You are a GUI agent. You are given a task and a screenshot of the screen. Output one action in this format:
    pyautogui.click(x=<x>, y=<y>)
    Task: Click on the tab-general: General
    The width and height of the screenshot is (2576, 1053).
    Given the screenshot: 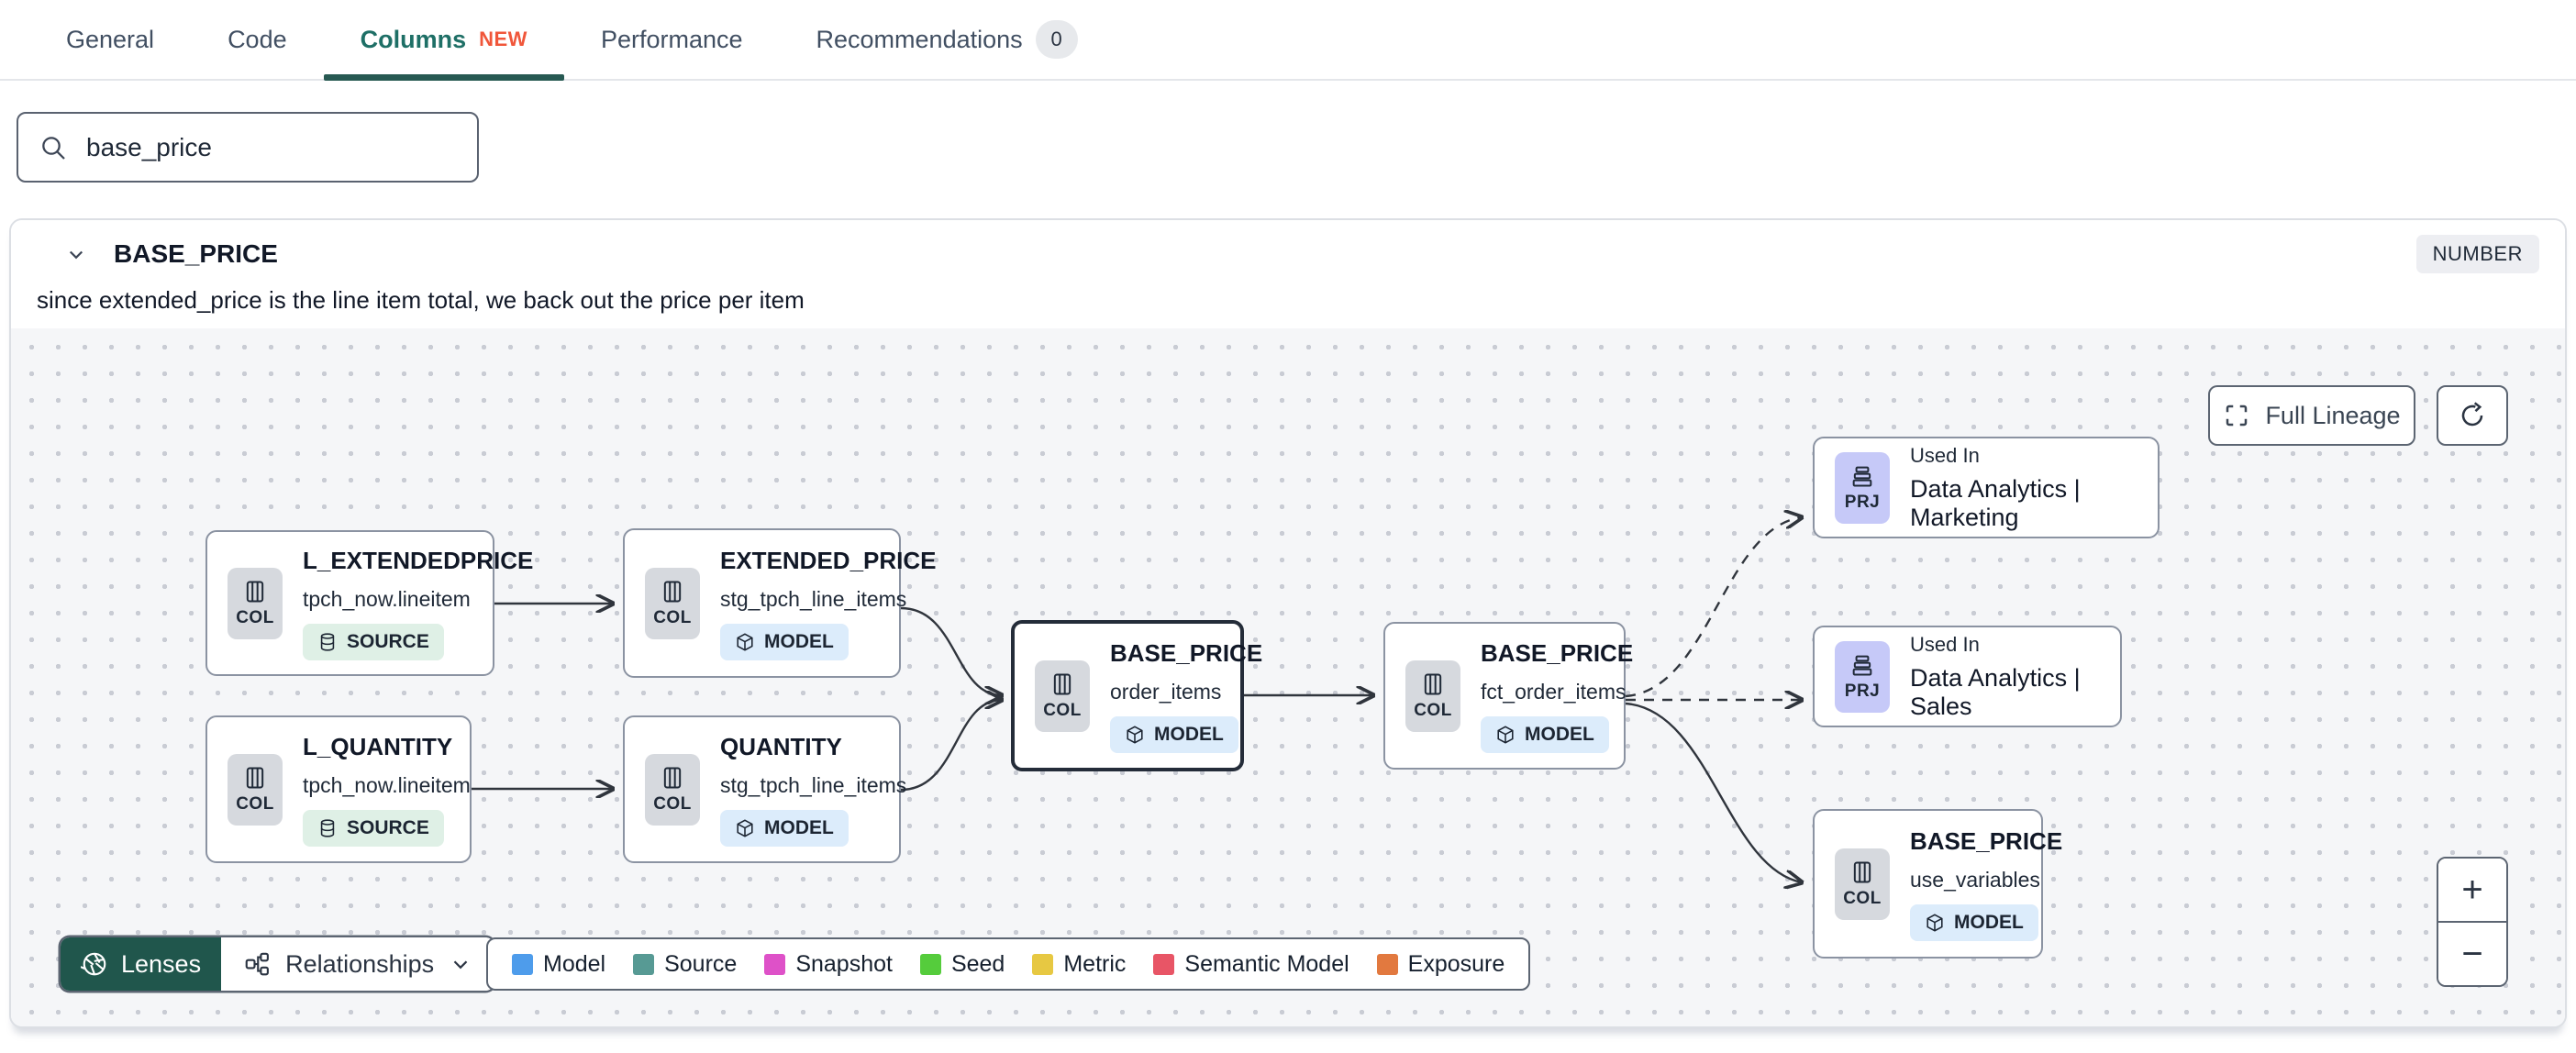 What is the action you would take?
    pyautogui.click(x=110, y=39)
    